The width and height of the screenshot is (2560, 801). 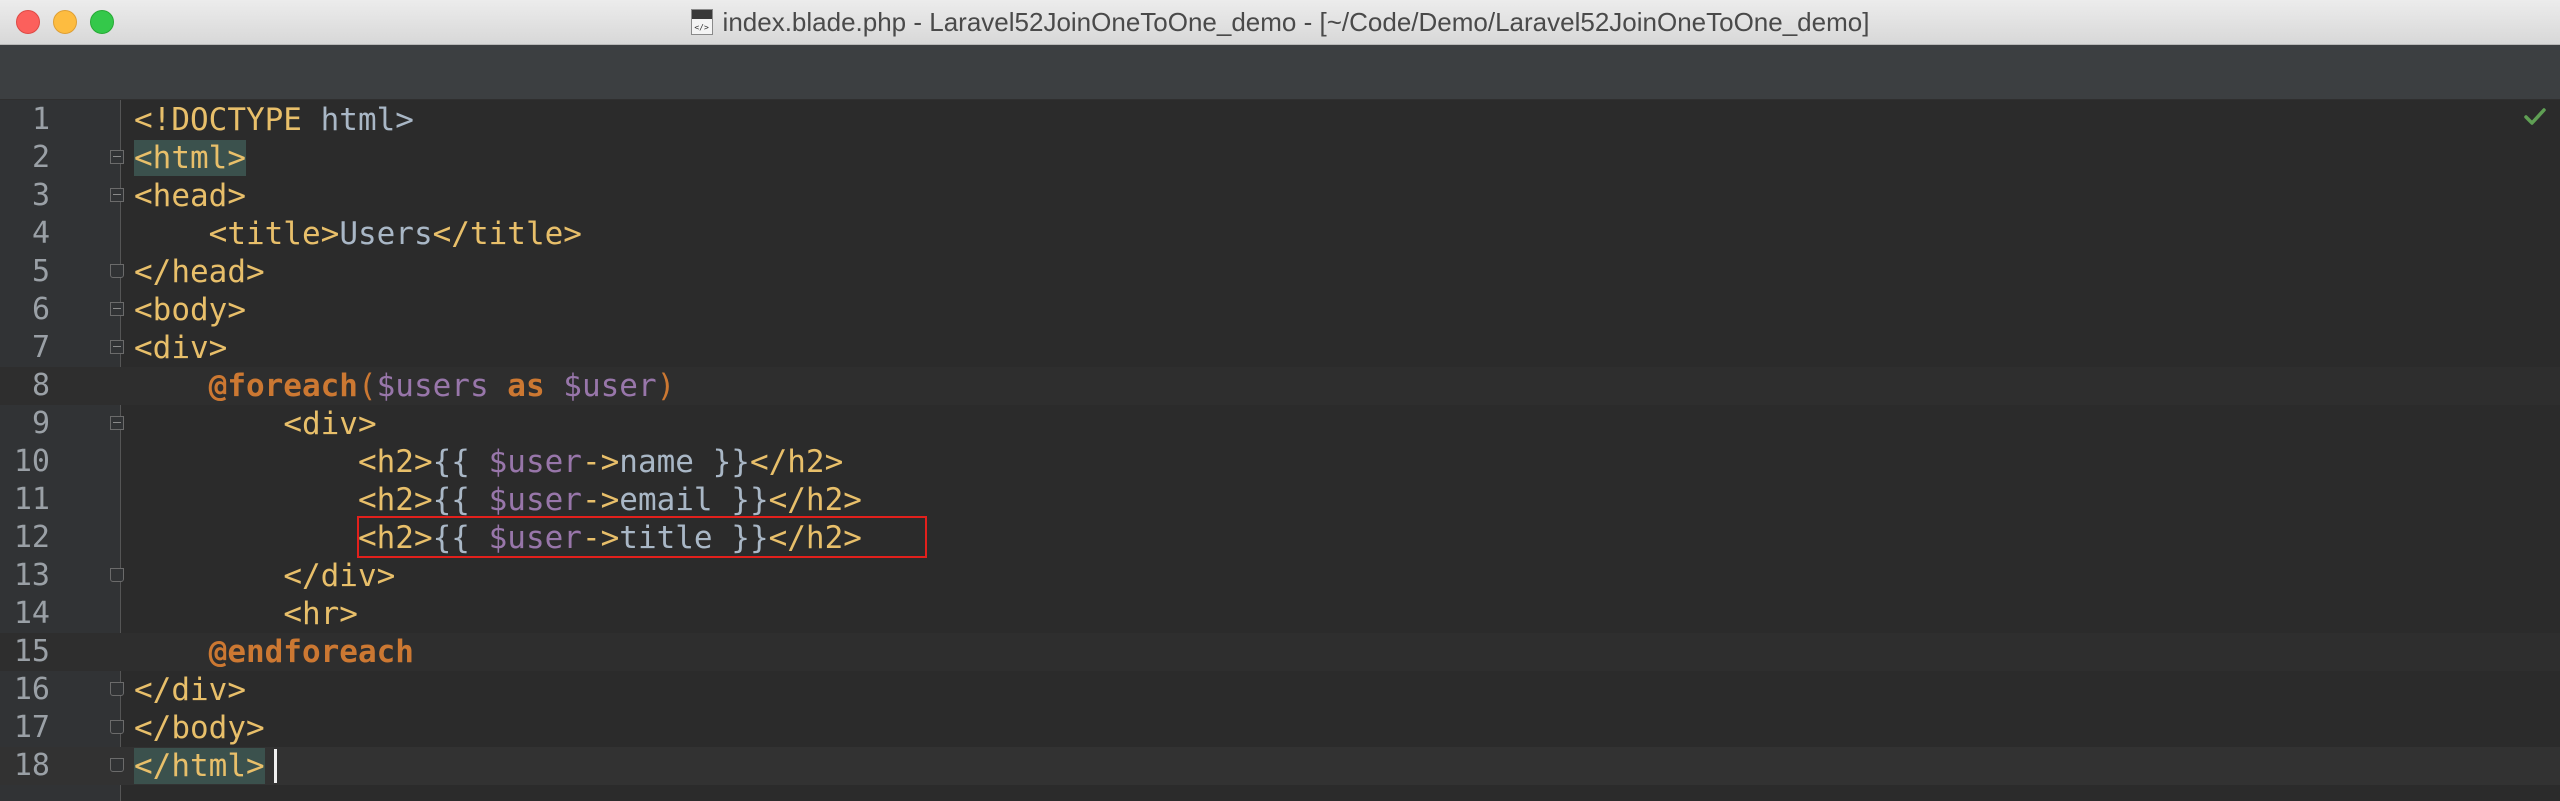 I want to click on line-number: 18, so click(x=31, y=765).